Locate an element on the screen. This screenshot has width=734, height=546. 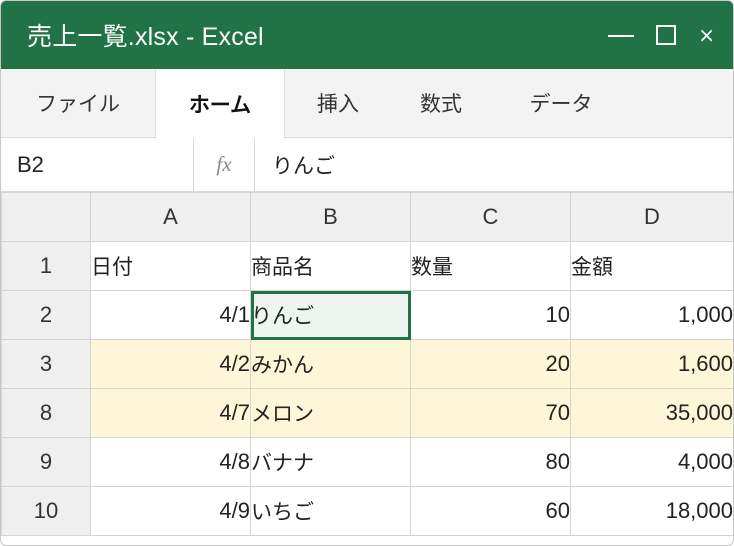
table-row: 2 4/1 りんご 10 1,000 is located at coordinates (367, 315).